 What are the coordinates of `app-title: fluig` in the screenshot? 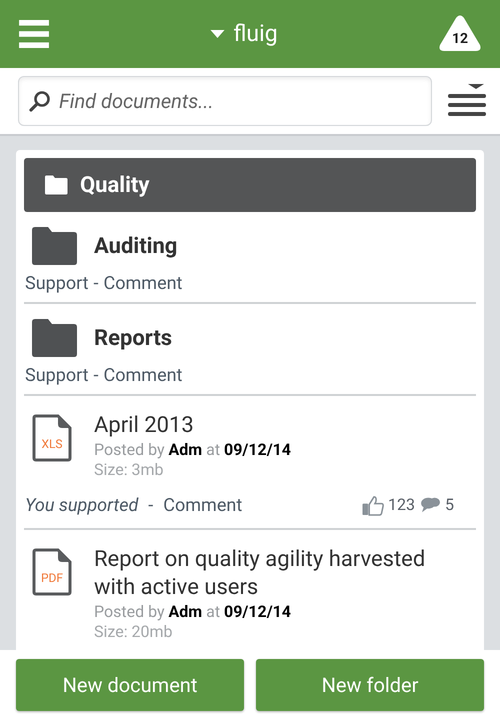 It's located at (255, 34).